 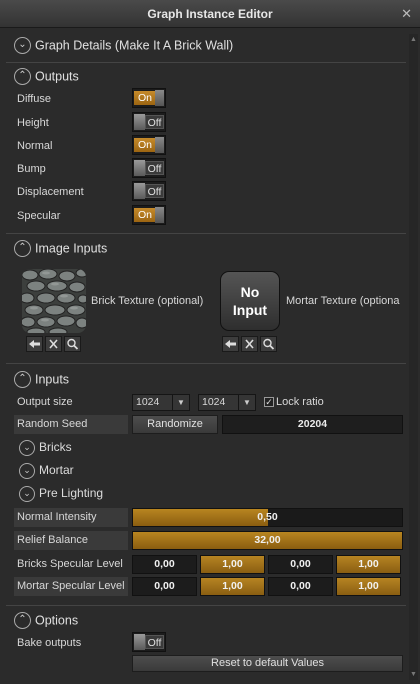 What do you see at coordinates (33, 123) in the screenshot?
I see `output-label: Height` at bounding box center [33, 123].